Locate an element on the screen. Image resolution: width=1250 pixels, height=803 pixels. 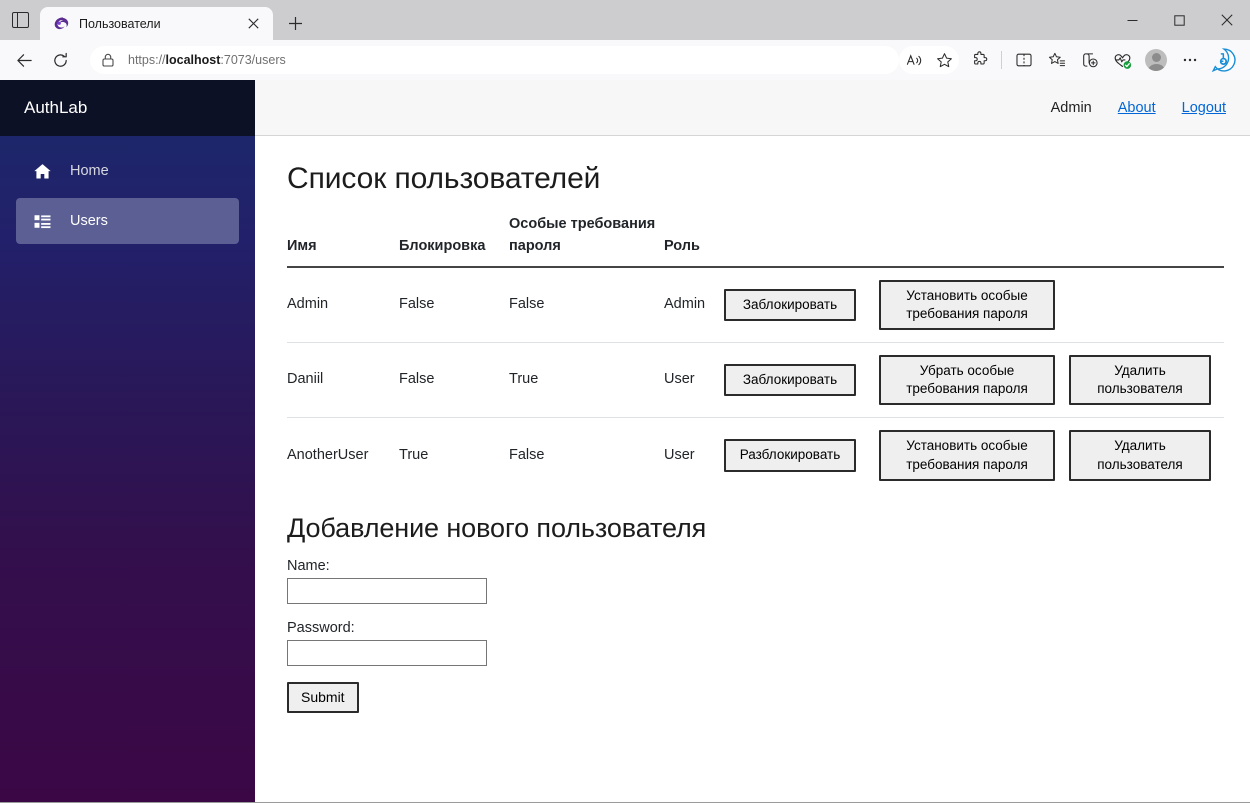
cell-user-name: Daniil is located at coordinates (343, 379).